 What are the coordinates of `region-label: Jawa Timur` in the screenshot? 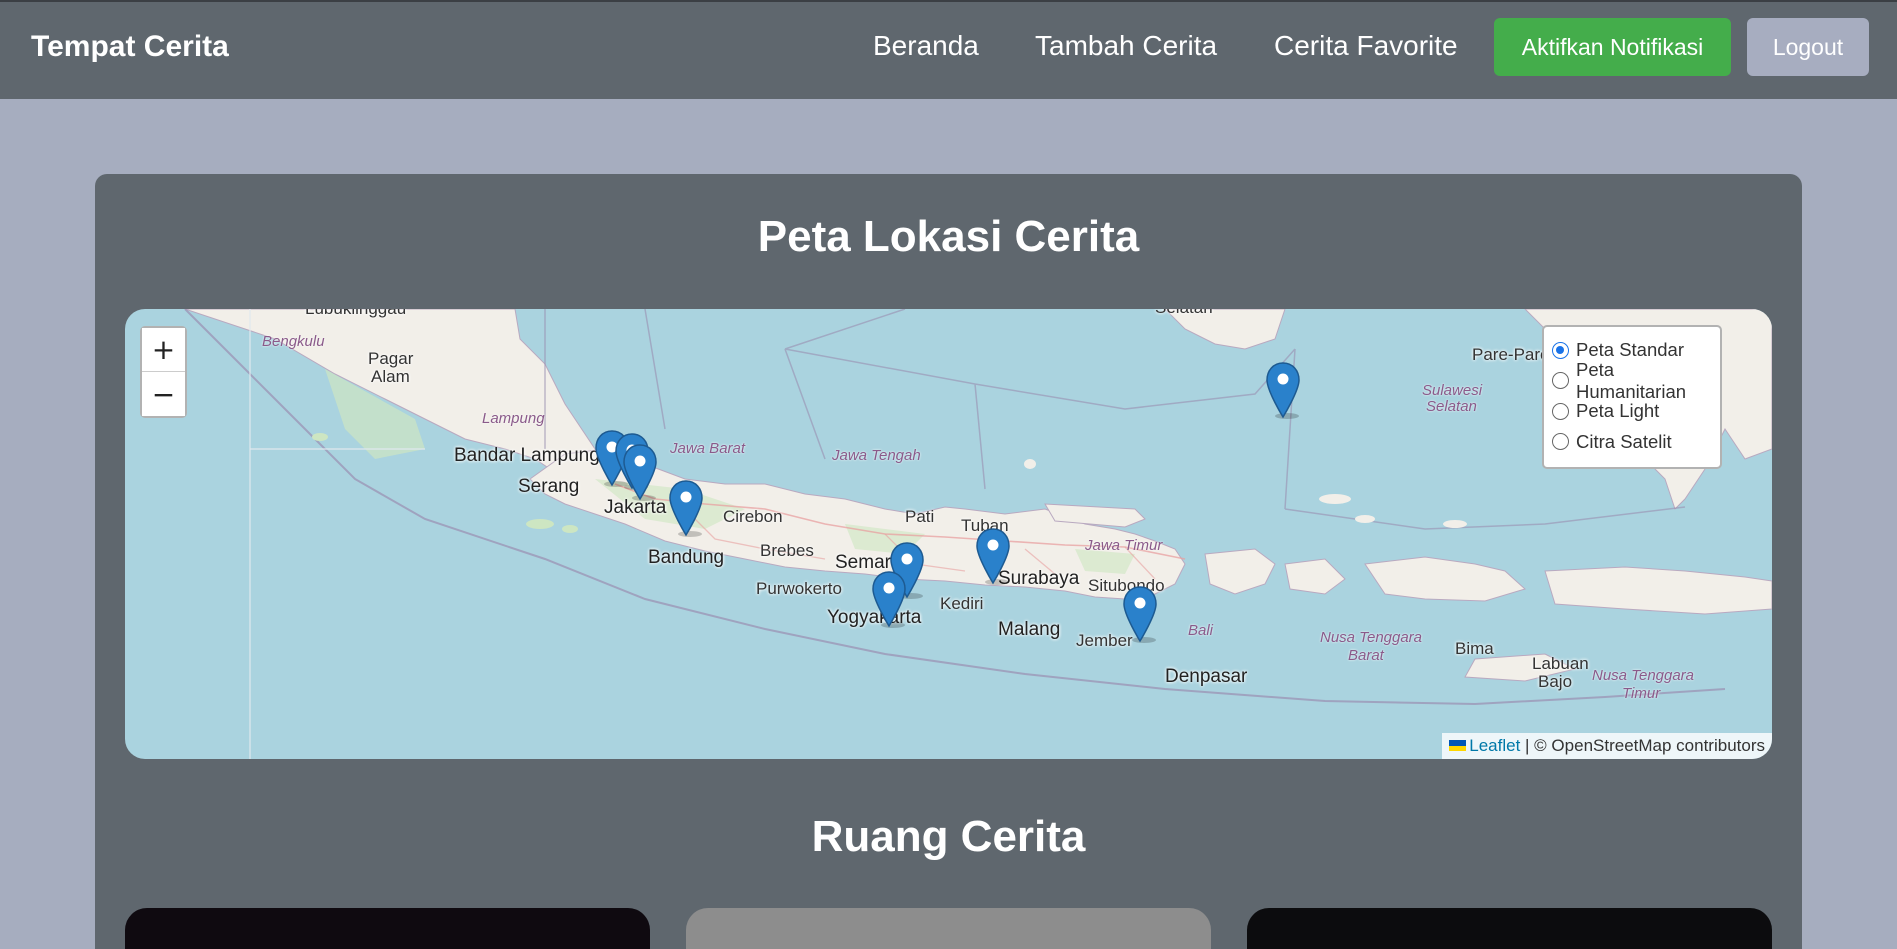 It's located at (1124, 545).